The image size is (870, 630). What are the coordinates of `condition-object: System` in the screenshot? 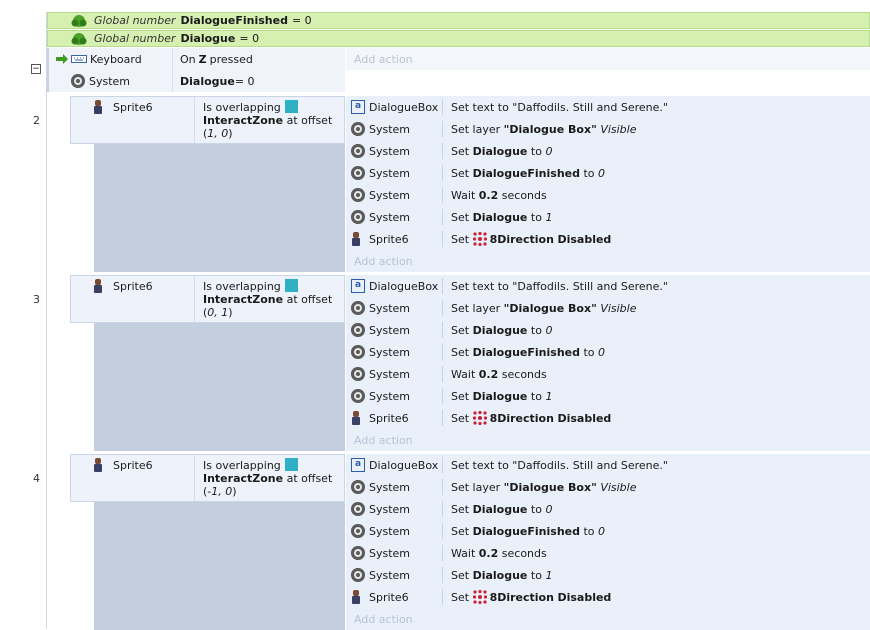 It's located at (110, 81).